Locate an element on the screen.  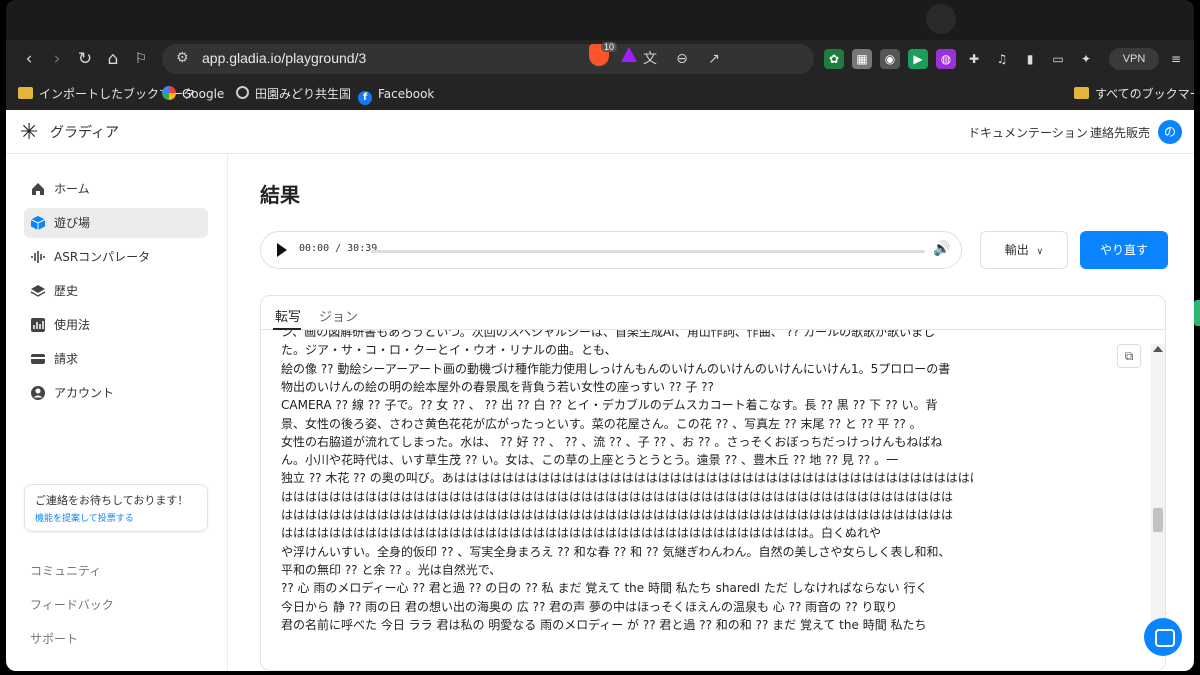
copy-icon: ⧉ is located at coordinates (1129, 356).